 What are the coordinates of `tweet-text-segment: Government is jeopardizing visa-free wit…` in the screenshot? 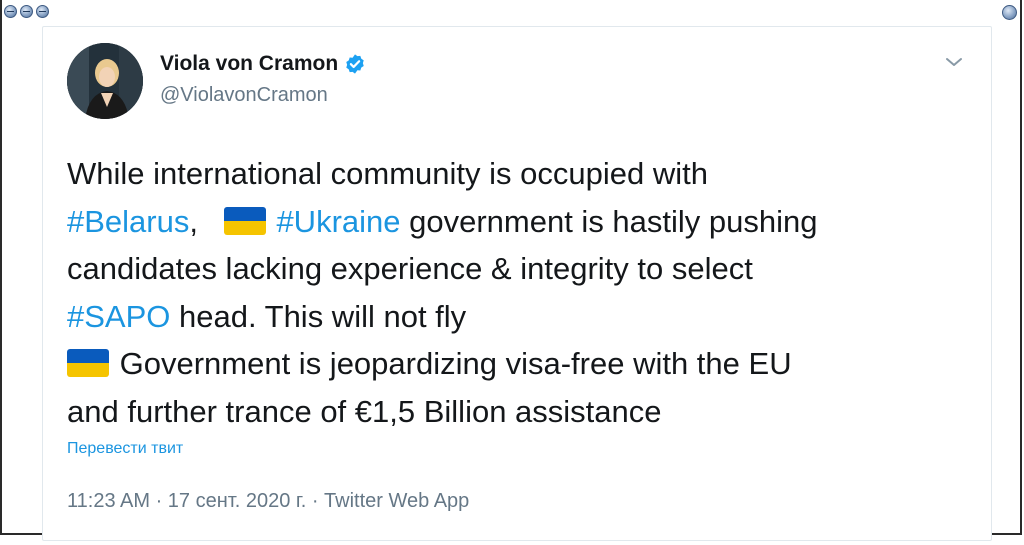 It's located at (451, 363).